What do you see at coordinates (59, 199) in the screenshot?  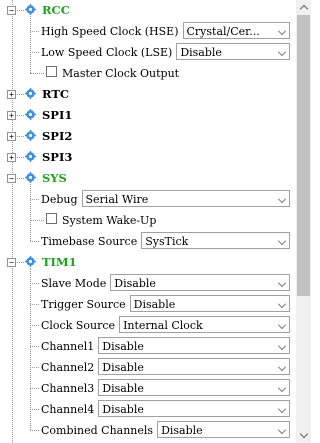 I see `property-label: Debug` at bounding box center [59, 199].